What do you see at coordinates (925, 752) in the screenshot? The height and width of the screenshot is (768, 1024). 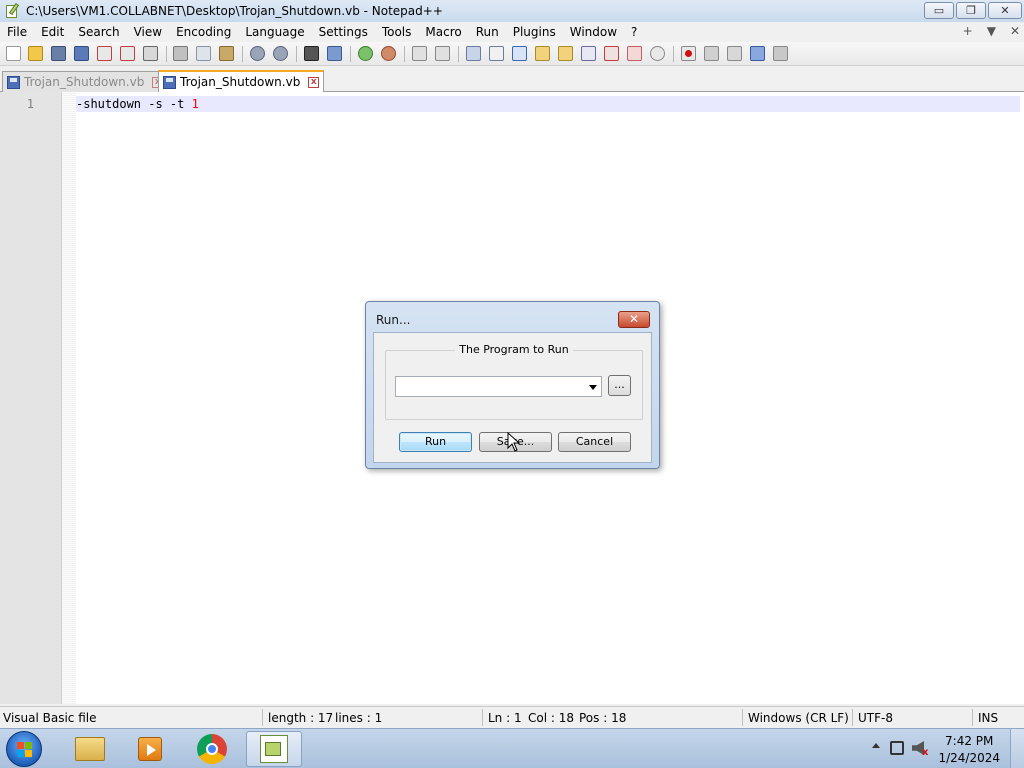 I see `mute-x-icon: x` at bounding box center [925, 752].